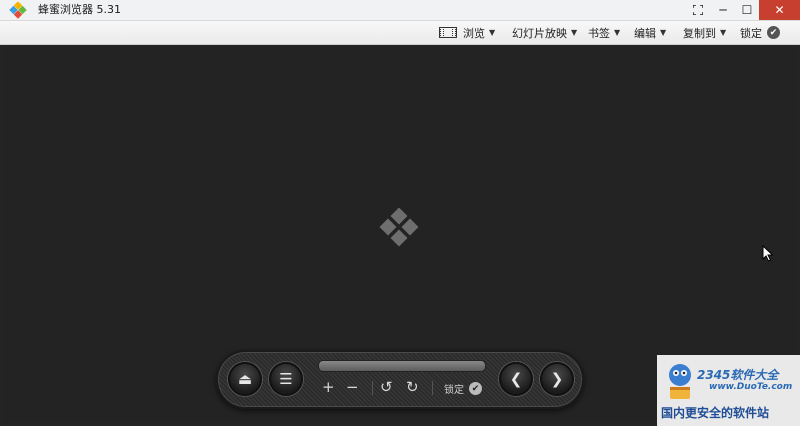 The width and height of the screenshot is (800, 426). I want to click on zoom-in-button: +, so click(328, 387).